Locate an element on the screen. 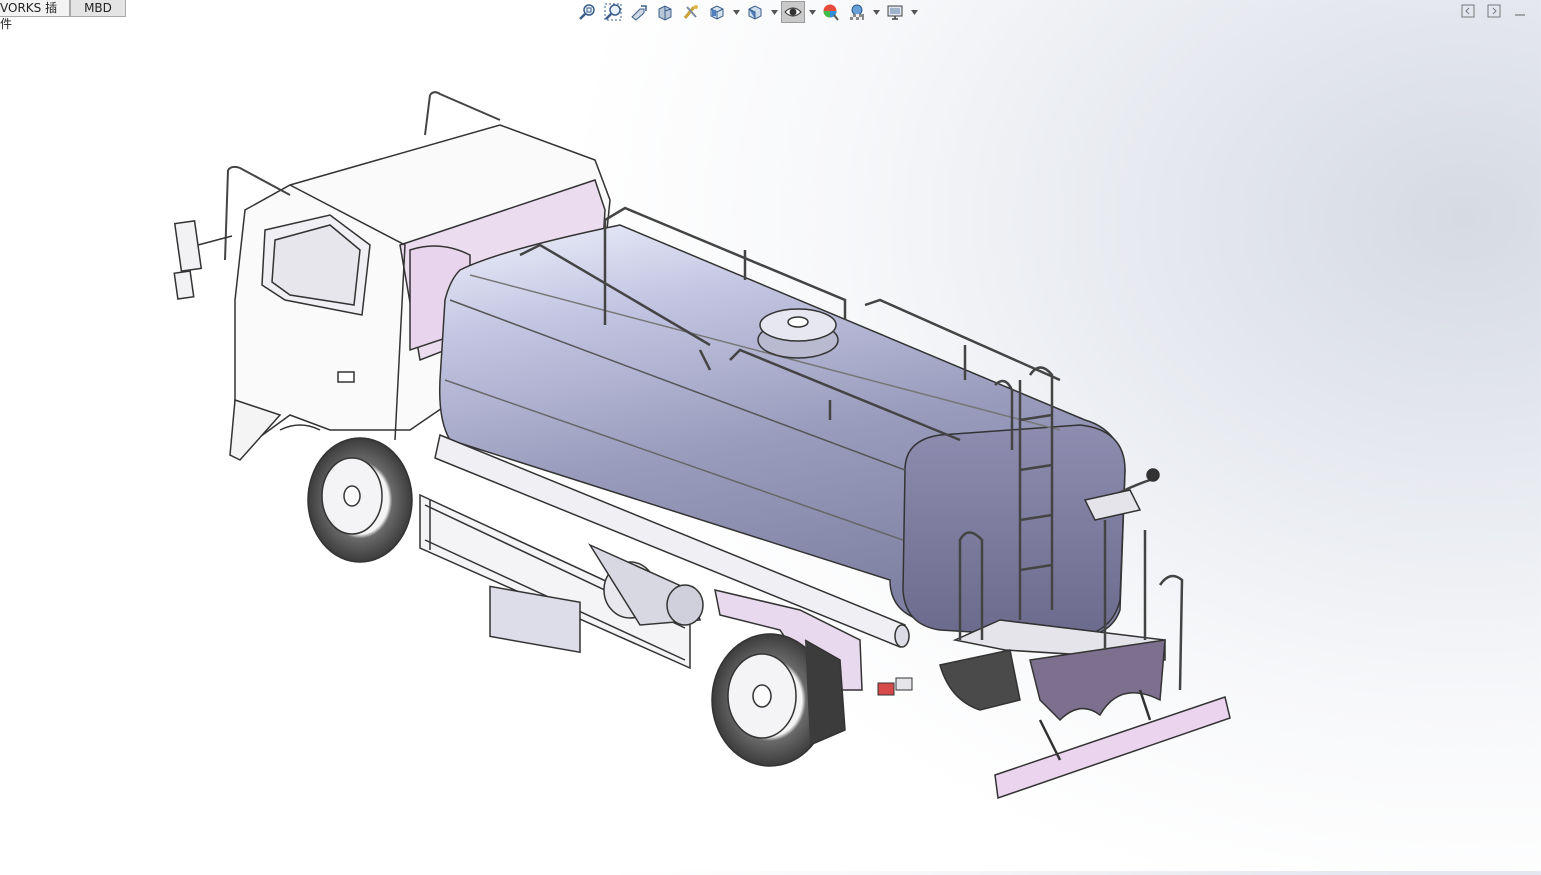 This screenshot has width=1541, height=875. rear-platform is located at coordinates (1052, 670).